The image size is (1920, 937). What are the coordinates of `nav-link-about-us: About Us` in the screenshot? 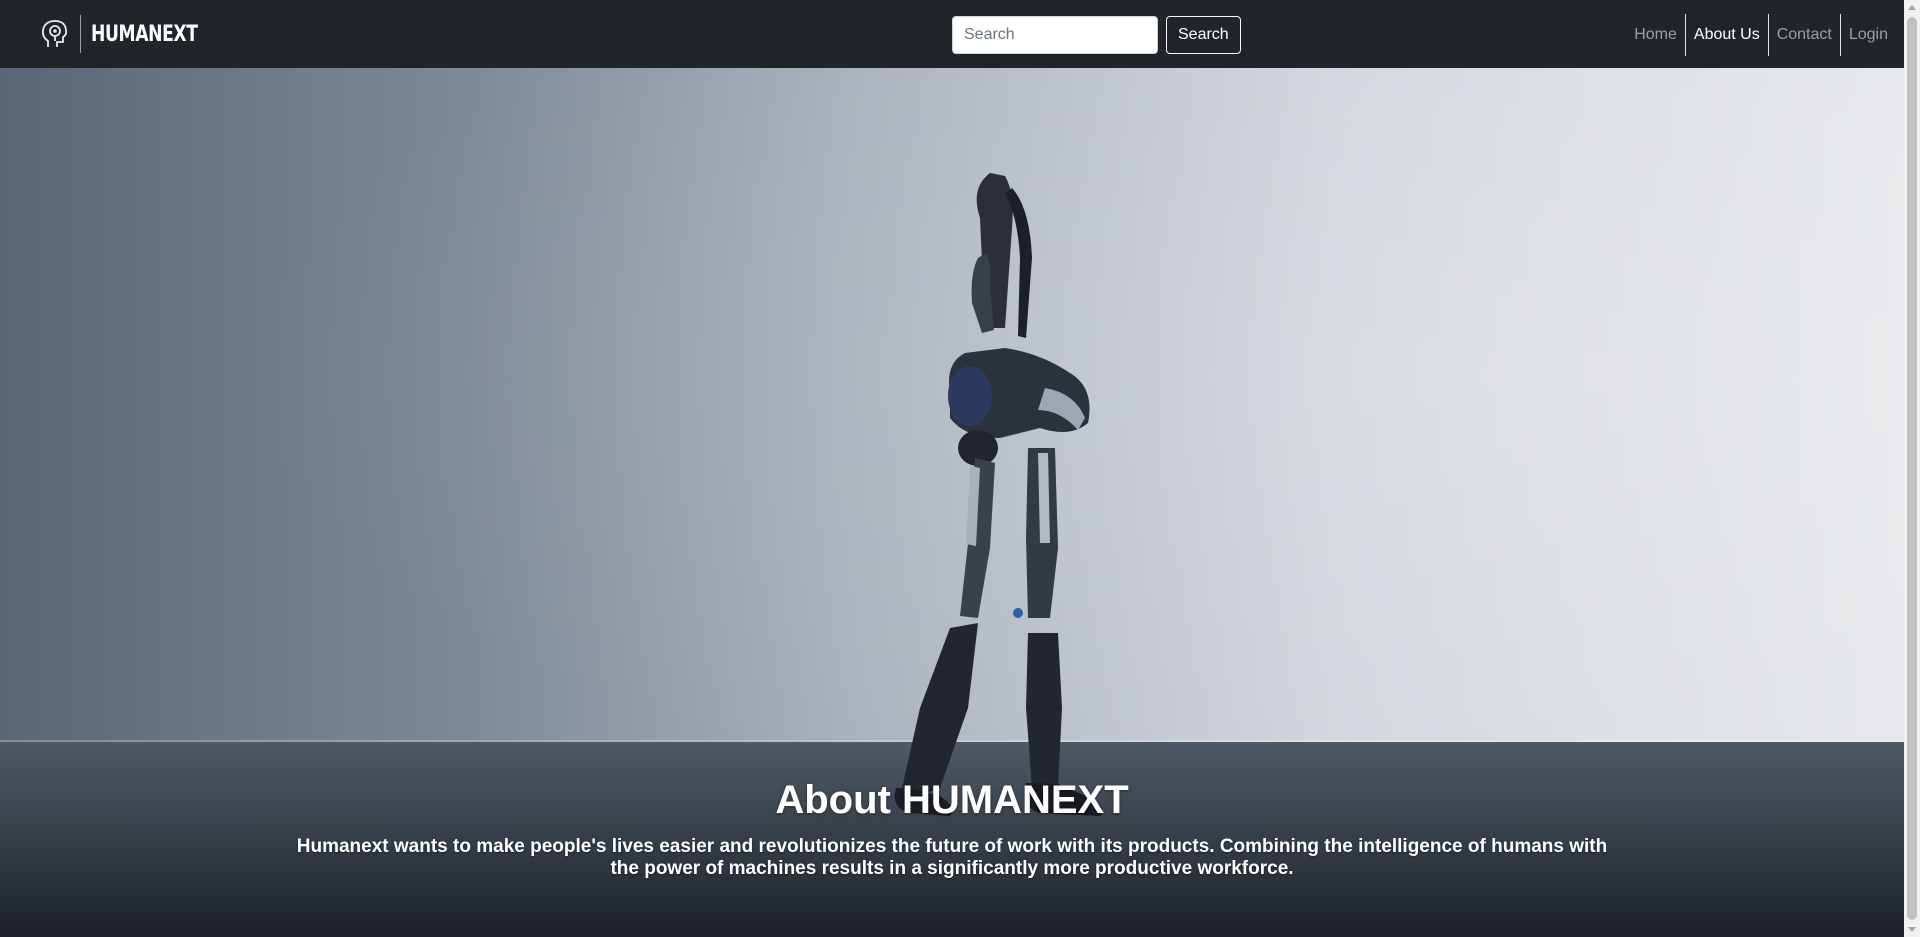 It's located at (1726, 35).